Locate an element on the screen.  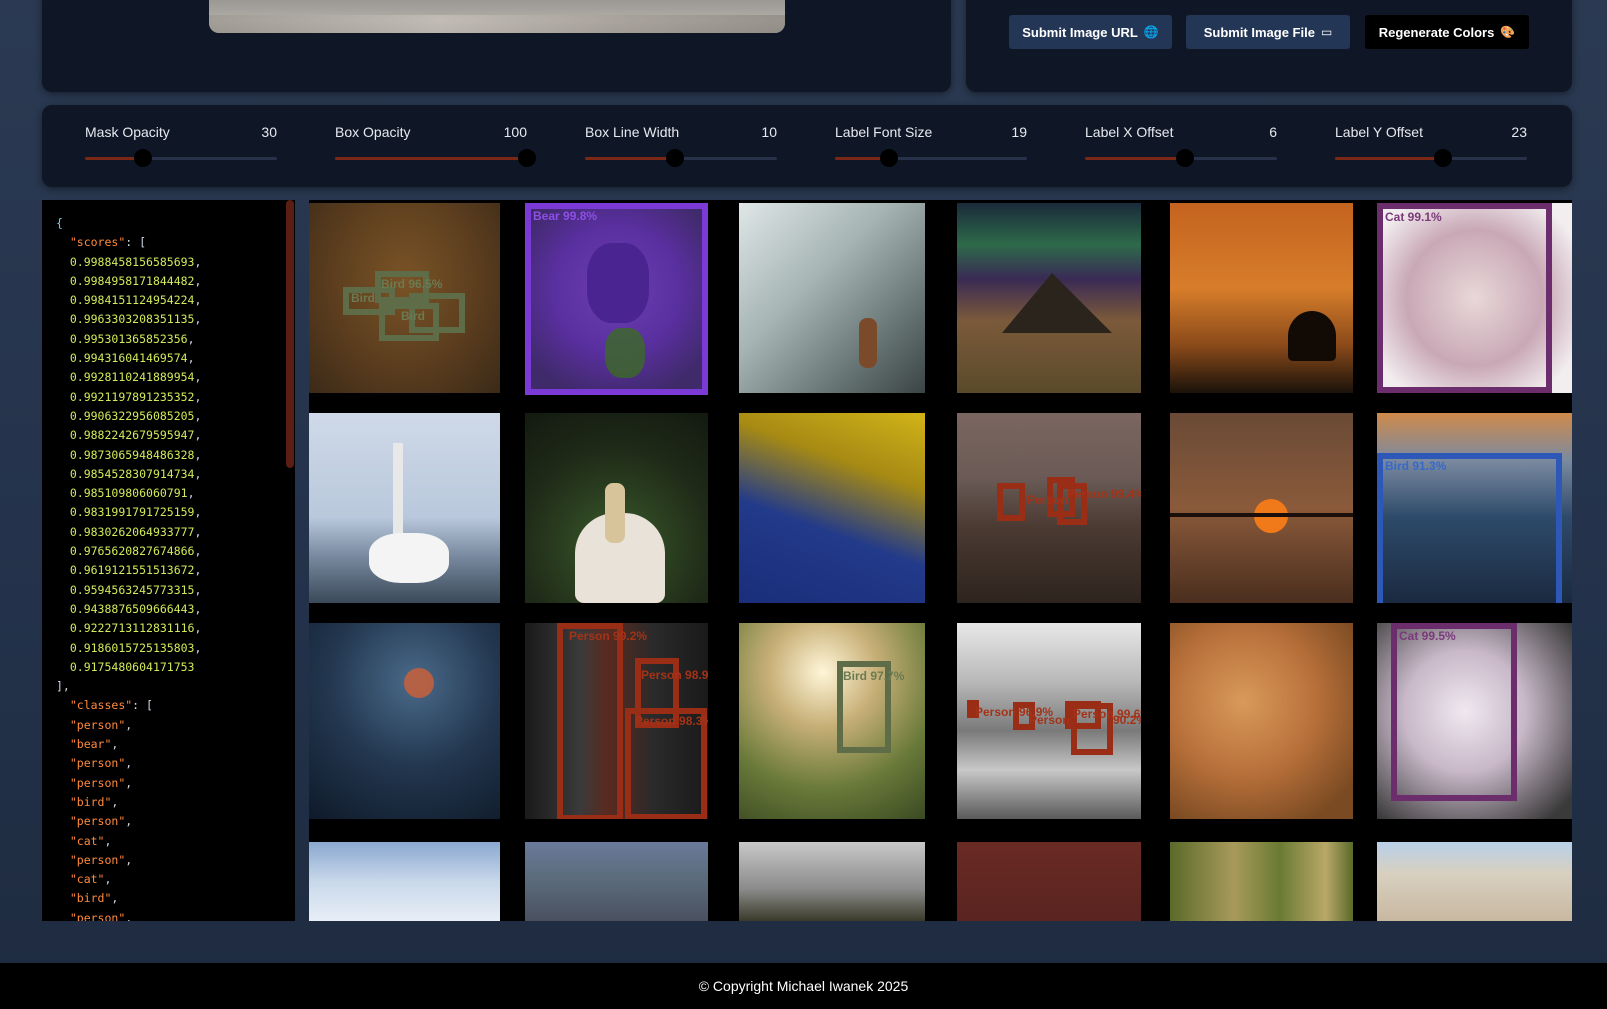
json-score-value: 0.994316041469574, is located at coordinates (132, 358).